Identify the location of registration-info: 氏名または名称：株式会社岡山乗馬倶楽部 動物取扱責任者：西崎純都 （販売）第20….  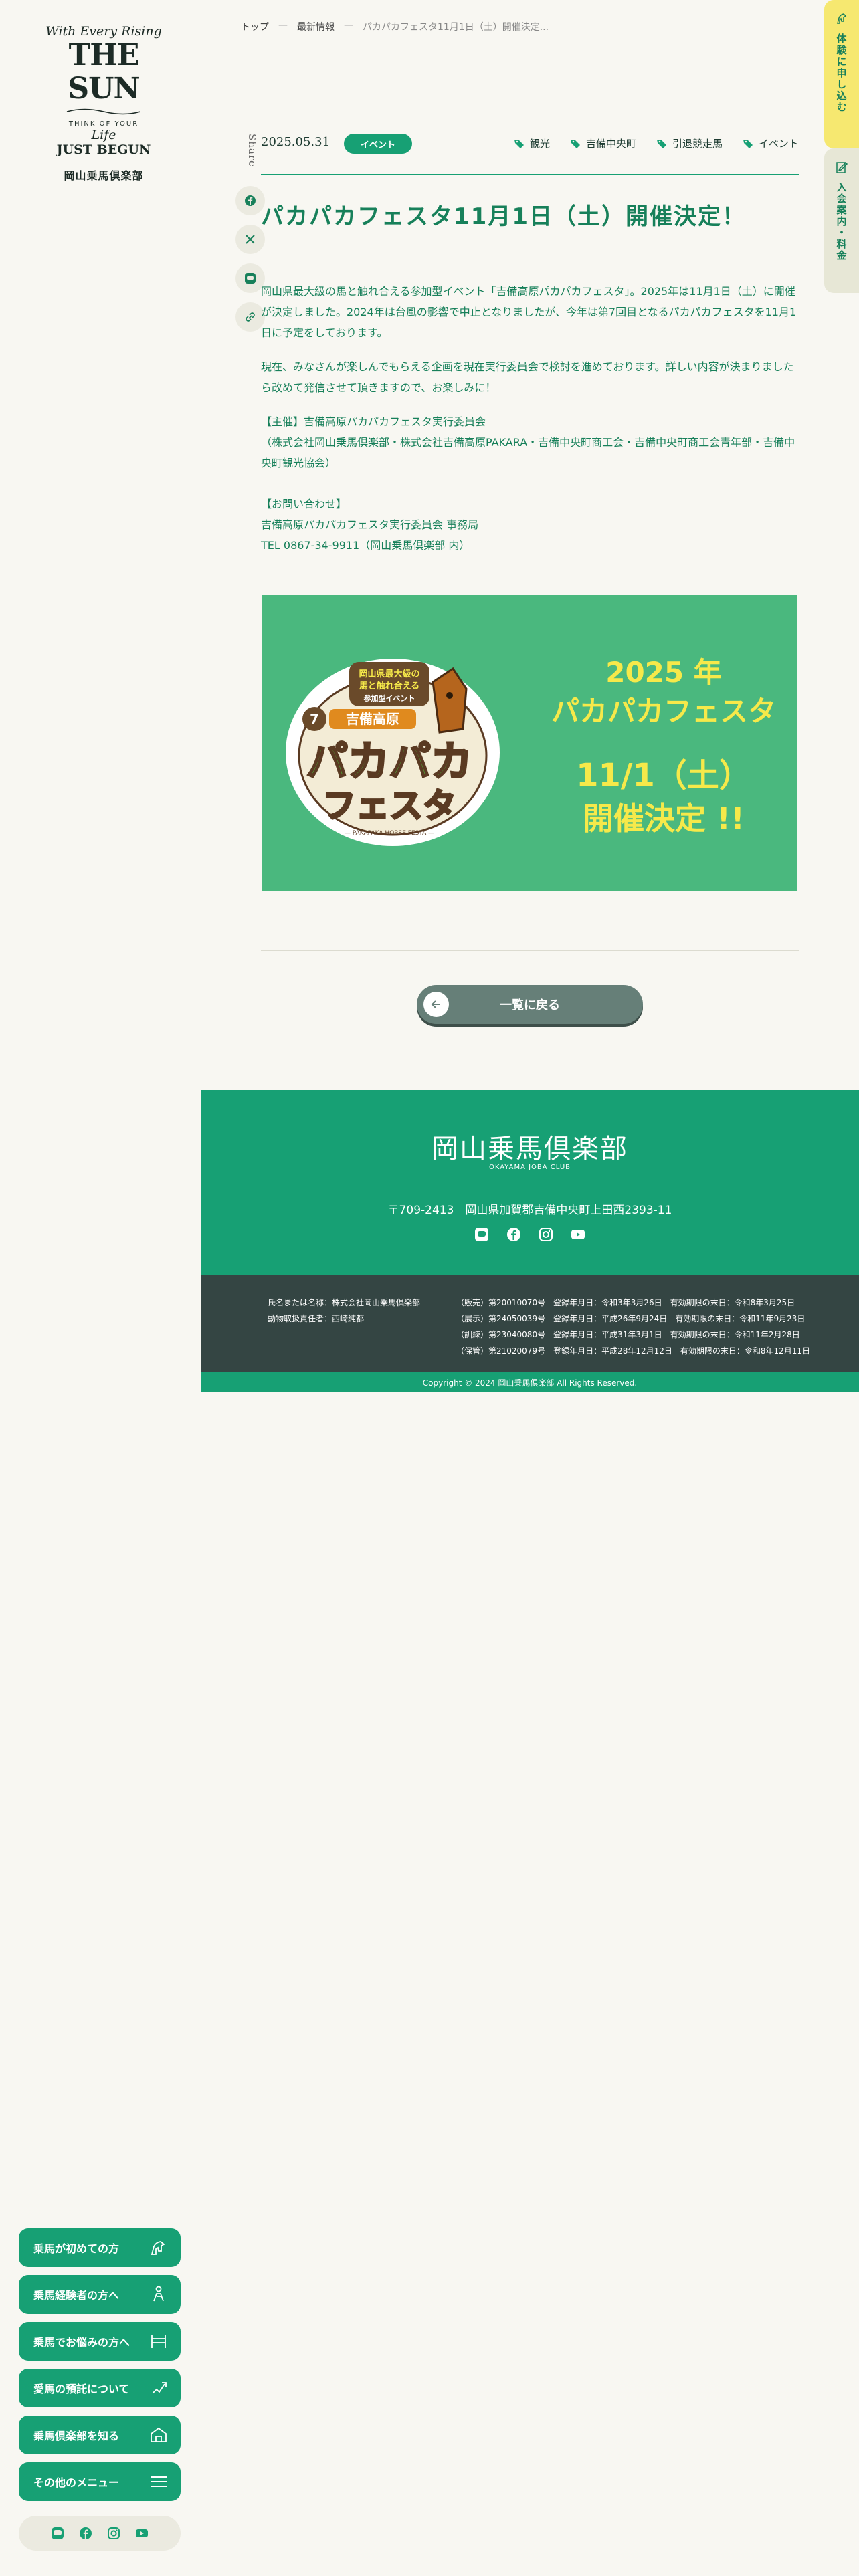
(530, 1323).